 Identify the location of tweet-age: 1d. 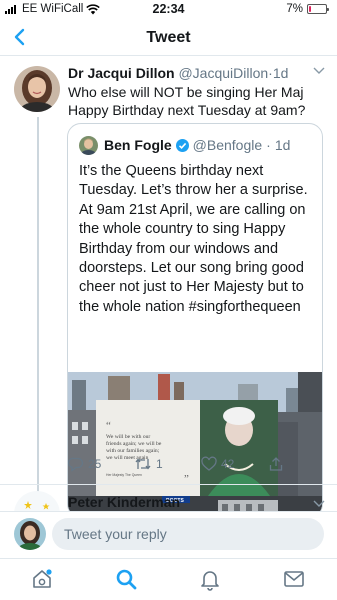
(280, 73).